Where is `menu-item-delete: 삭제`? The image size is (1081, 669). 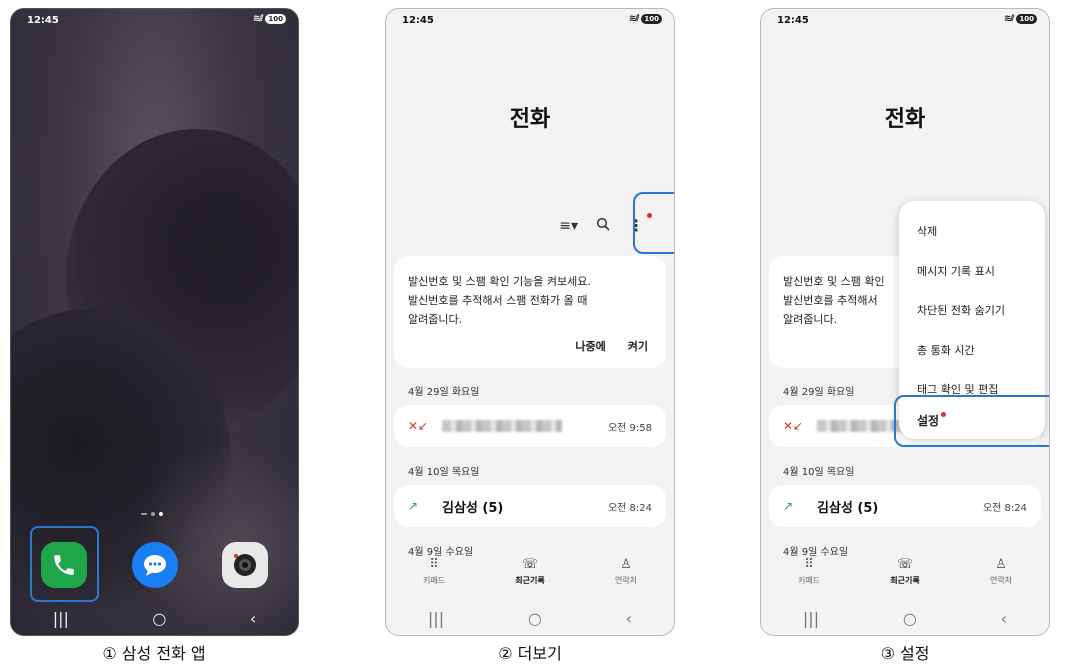
menu-item-delete: 삭제 is located at coordinates (927, 231).